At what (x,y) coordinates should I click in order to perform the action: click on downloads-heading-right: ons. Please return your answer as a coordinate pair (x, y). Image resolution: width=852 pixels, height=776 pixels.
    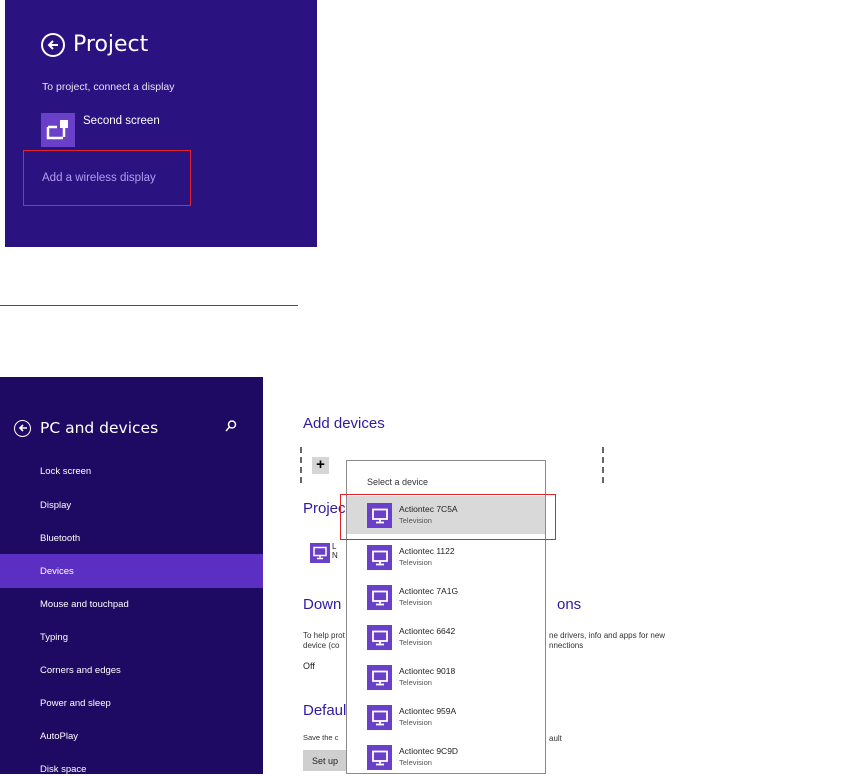
    Looking at the image, I should click on (569, 604).